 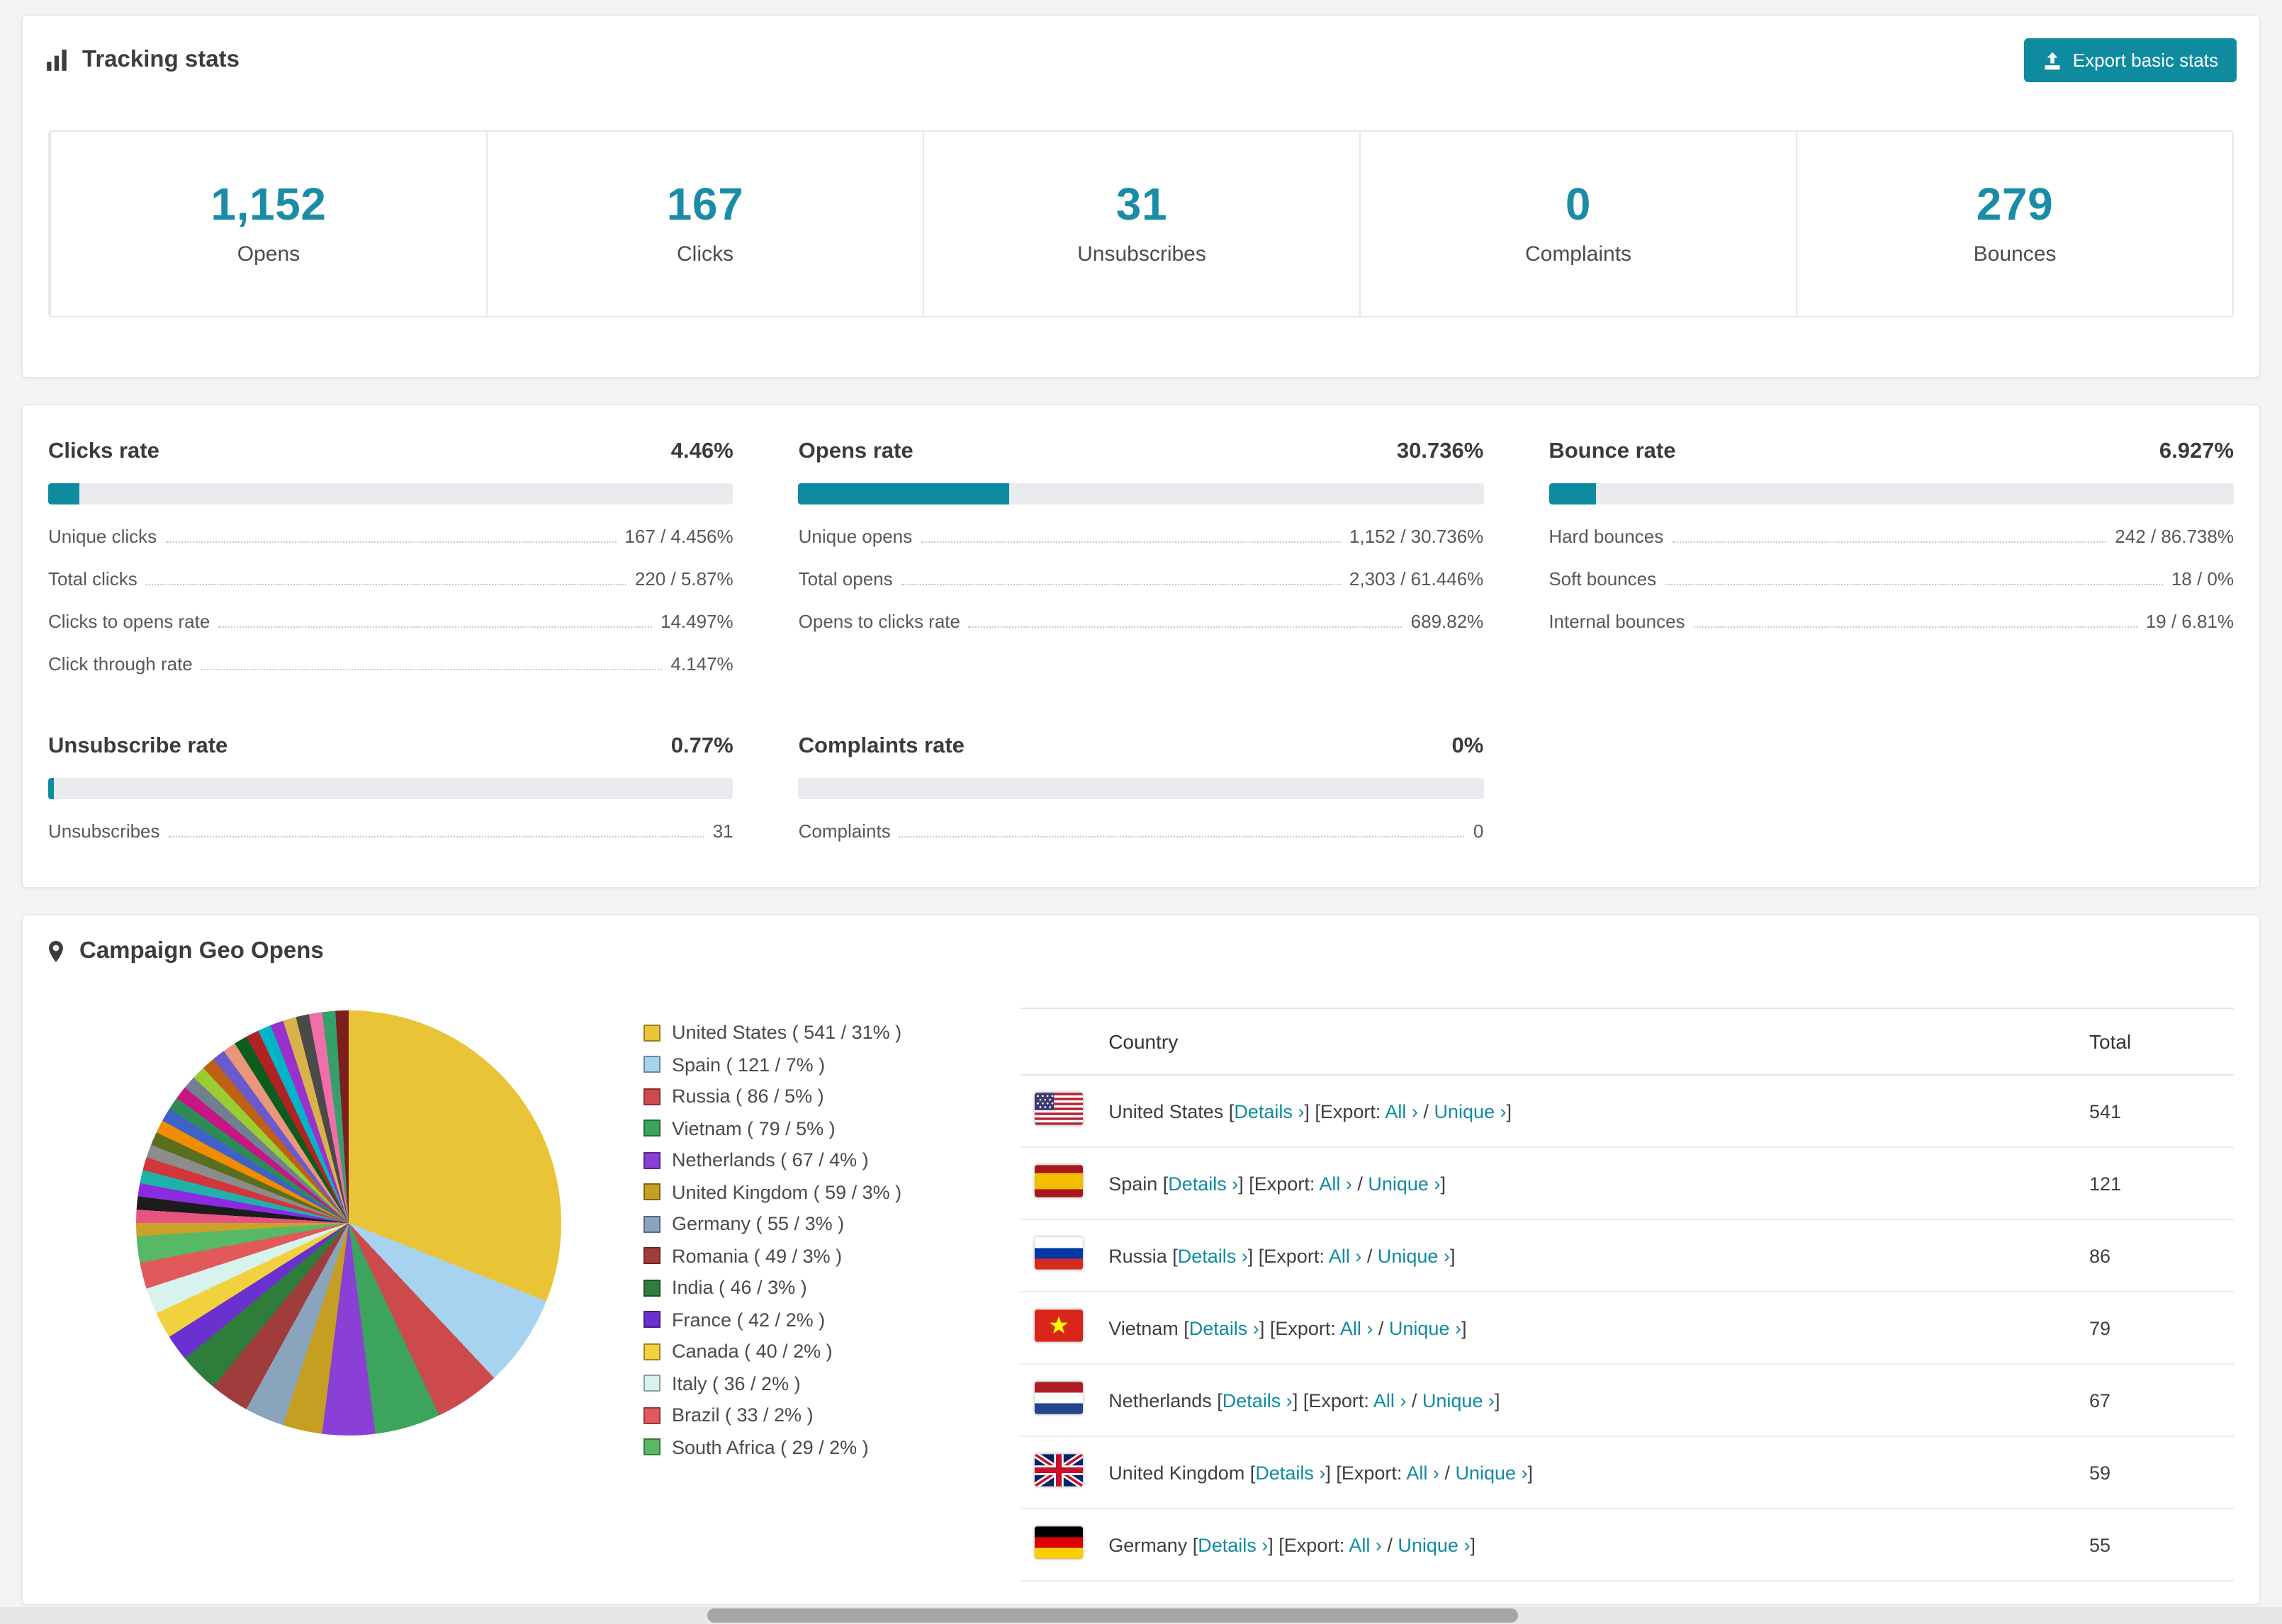 I want to click on export-button-label: Export basic stats, so click(x=2145, y=61).